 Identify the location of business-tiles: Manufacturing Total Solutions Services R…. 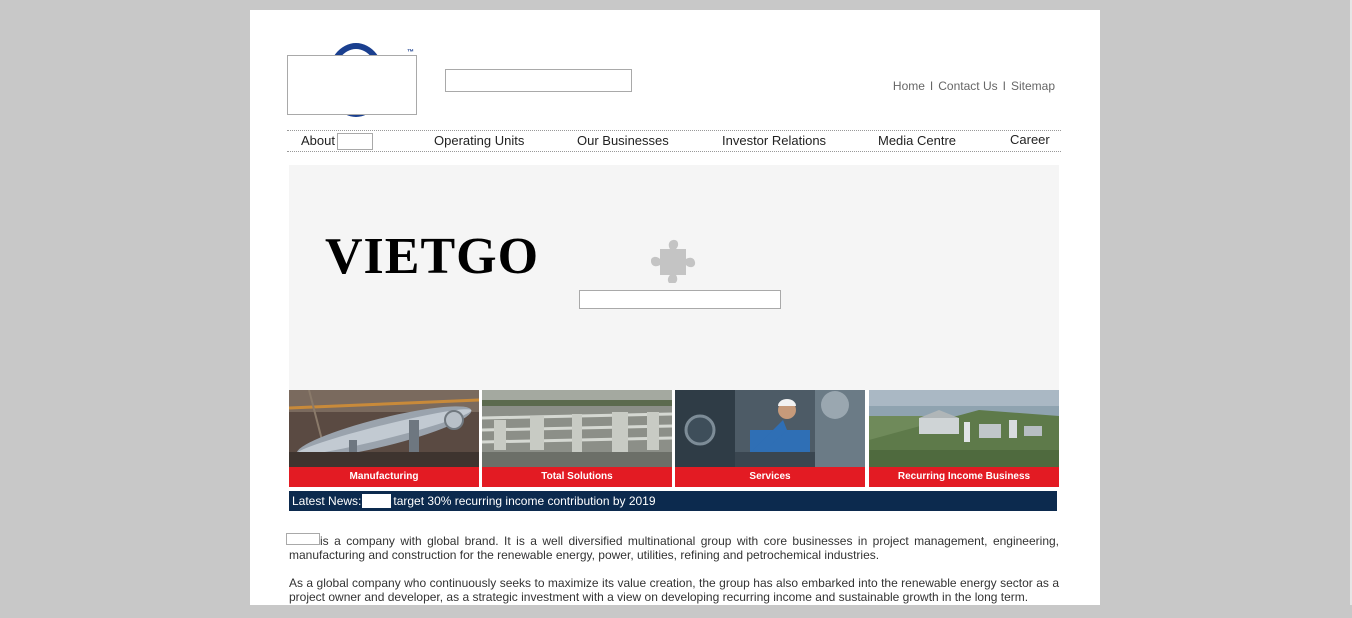
(674, 438).